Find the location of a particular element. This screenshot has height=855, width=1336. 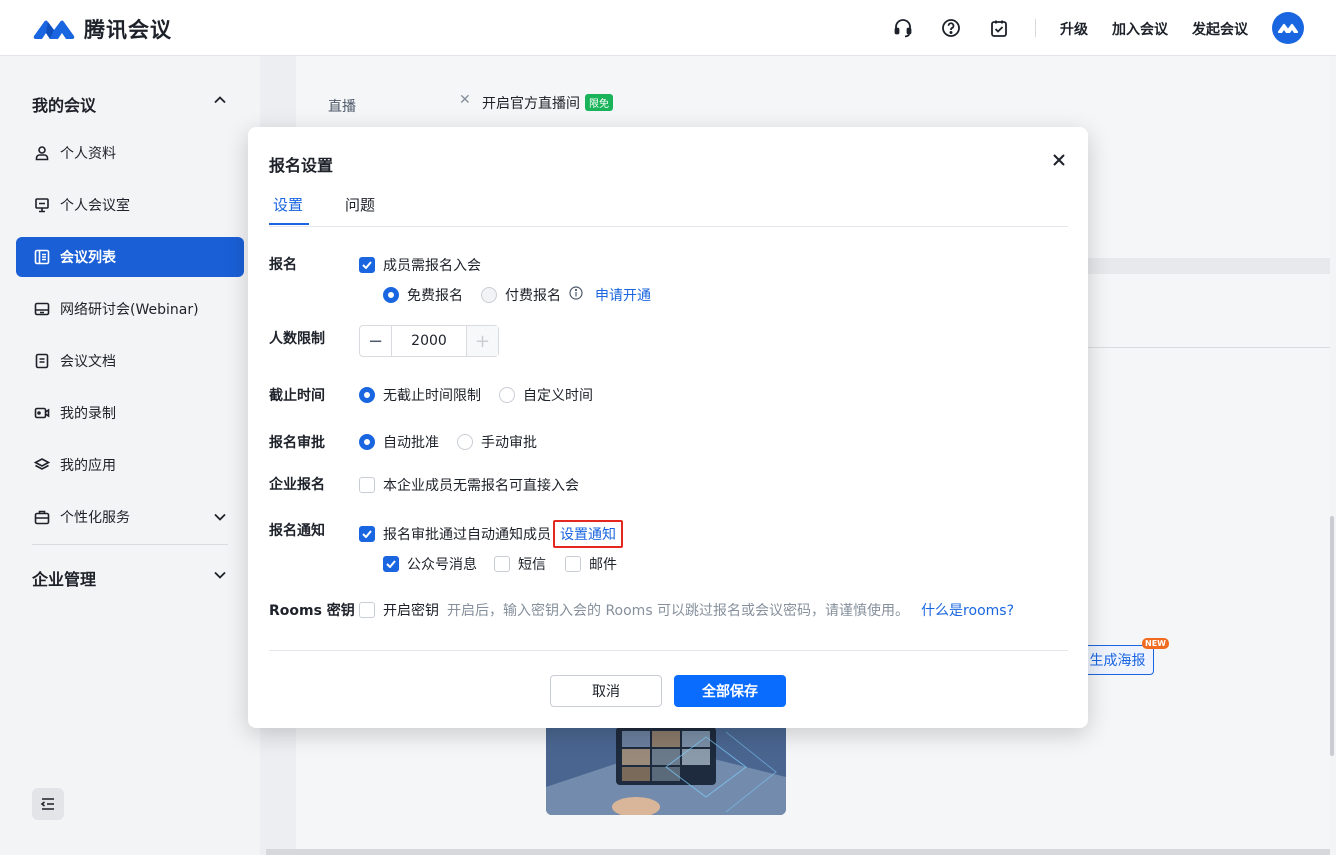

auto-approve-label: 自动批准 is located at coordinates (411, 443).